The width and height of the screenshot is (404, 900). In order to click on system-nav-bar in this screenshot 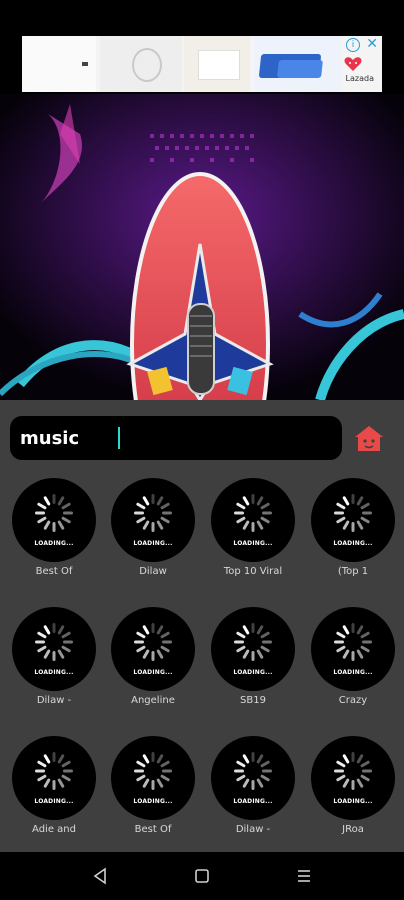, I will do `click(202, 876)`.